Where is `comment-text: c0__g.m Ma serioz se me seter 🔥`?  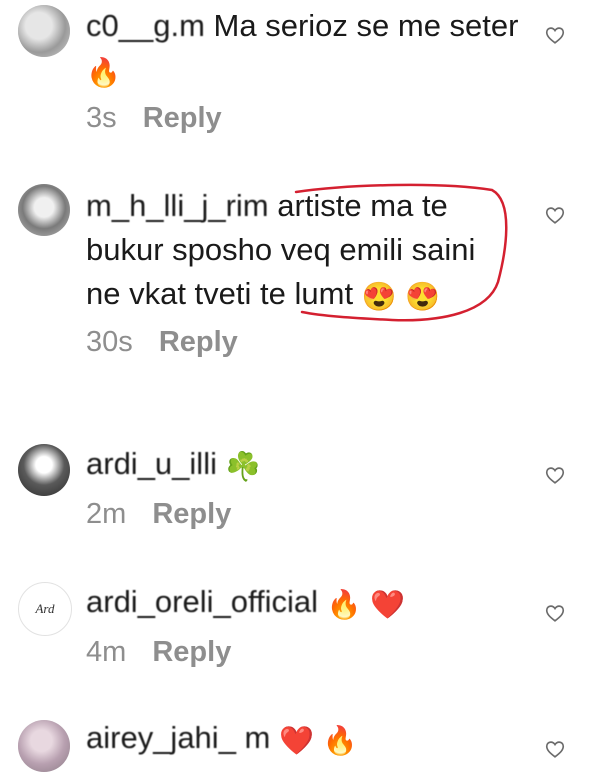 comment-text: c0__g.m Ma serioz se me seter 🔥 is located at coordinates (306, 48).